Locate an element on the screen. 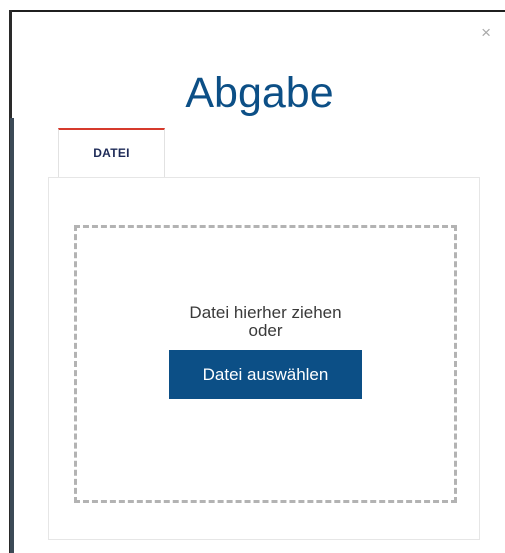 This screenshot has height=553, width=505. tab-file: DATEI is located at coordinates (111, 152).